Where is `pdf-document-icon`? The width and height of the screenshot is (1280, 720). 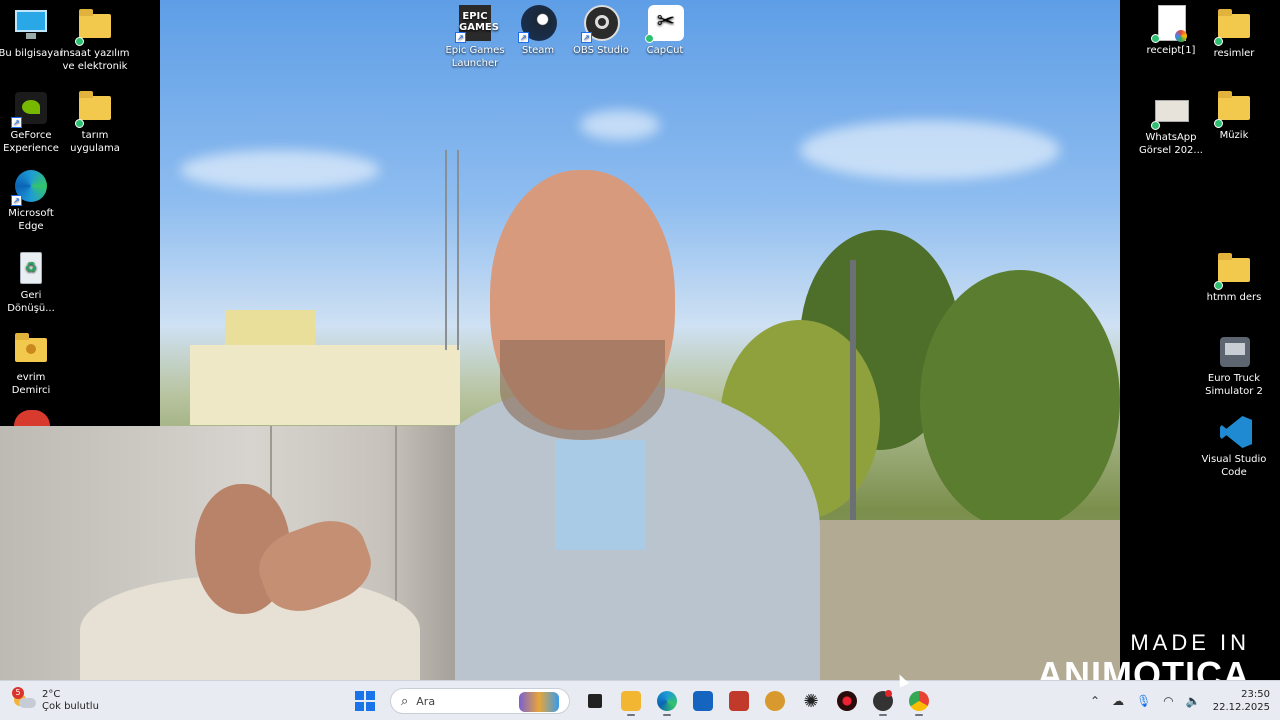 pdf-document-icon is located at coordinates (1170, 24).